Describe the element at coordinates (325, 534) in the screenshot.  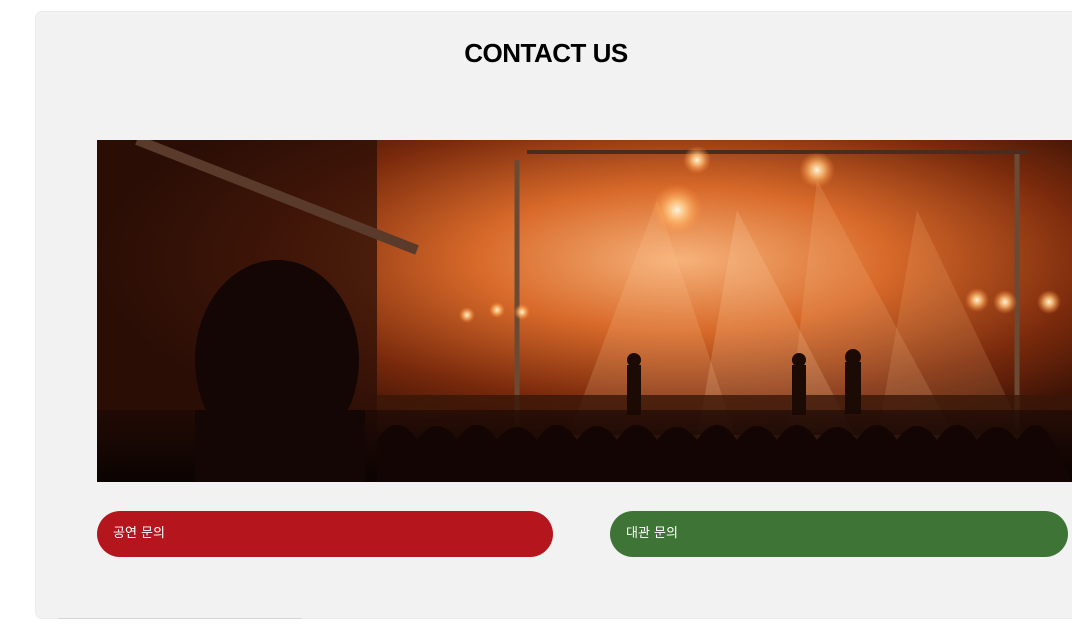
I see `performance-inquiry-button: 공연 문의` at that location.